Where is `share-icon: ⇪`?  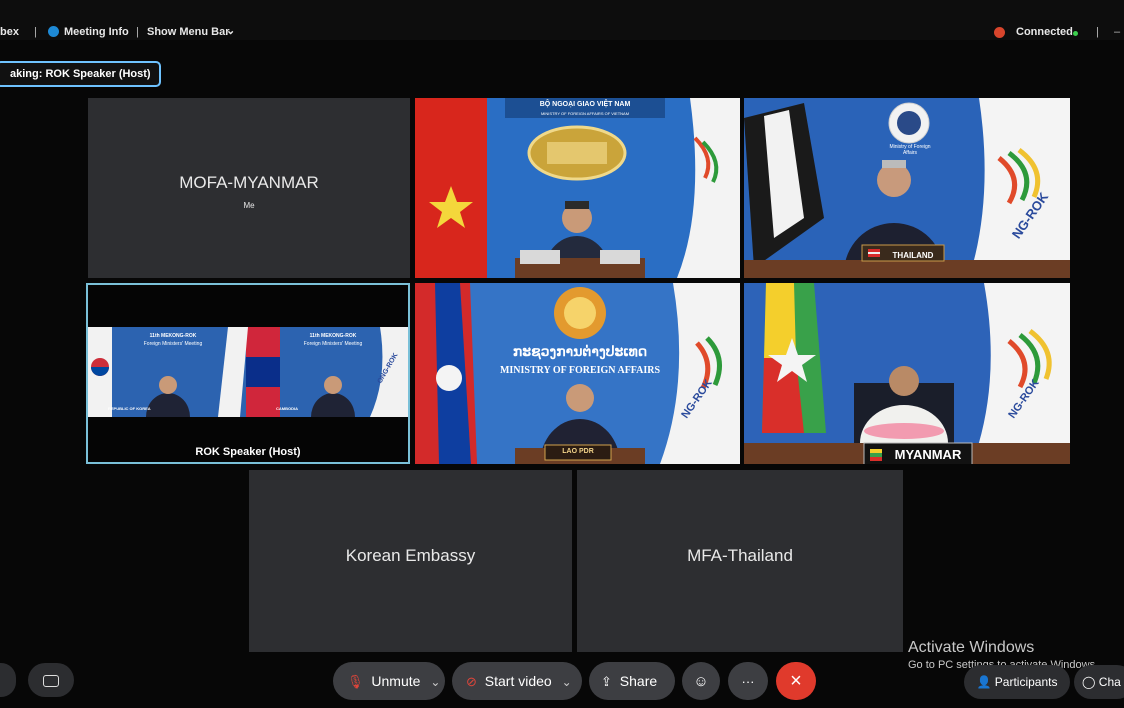
share-icon: ⇪ is located at coordinates (606, 681).